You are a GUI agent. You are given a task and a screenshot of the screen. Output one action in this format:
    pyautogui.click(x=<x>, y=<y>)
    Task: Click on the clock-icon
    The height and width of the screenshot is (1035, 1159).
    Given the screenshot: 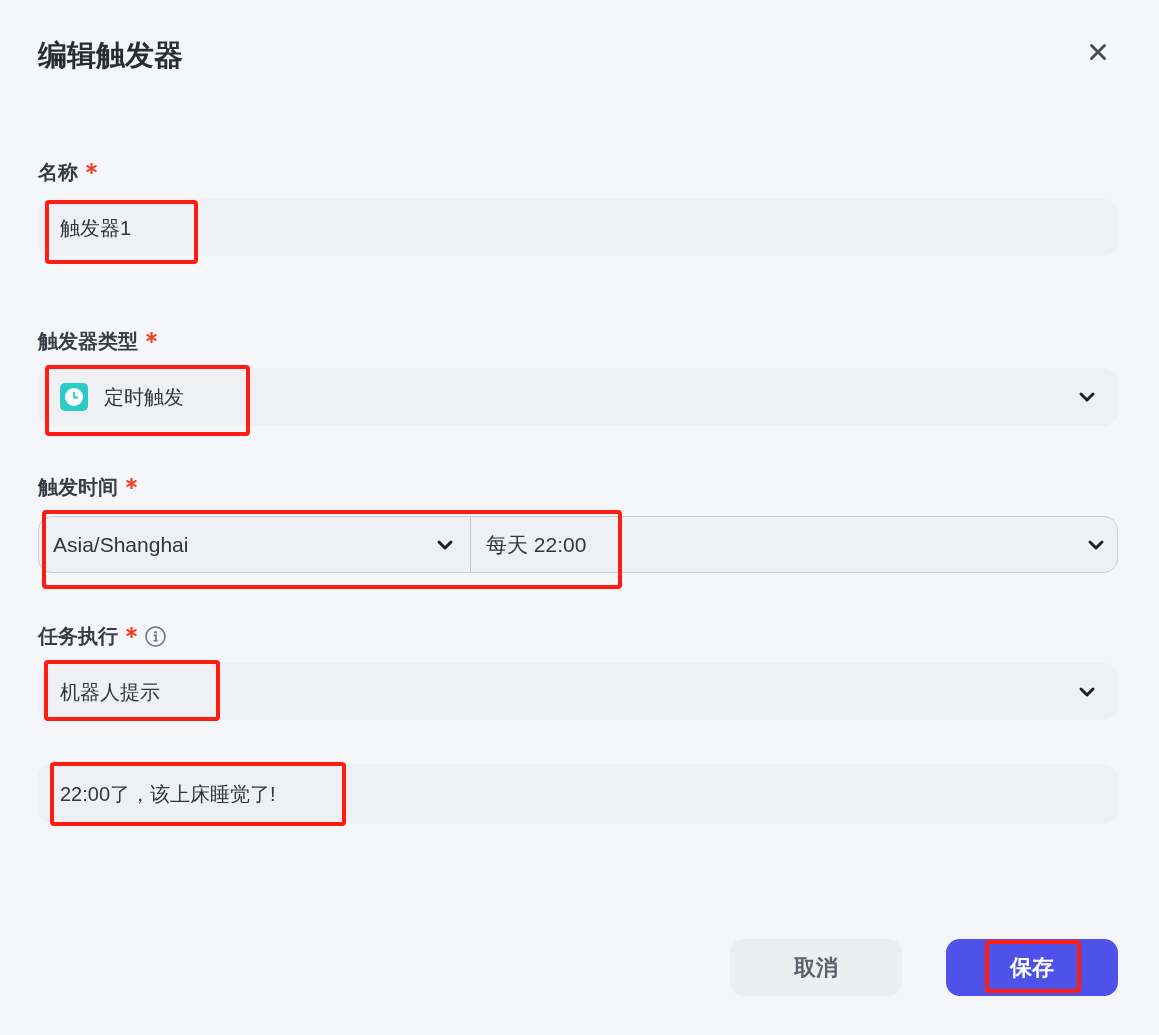 What is the action you would take?
    pyautogui.click(x=74, y=397)
    